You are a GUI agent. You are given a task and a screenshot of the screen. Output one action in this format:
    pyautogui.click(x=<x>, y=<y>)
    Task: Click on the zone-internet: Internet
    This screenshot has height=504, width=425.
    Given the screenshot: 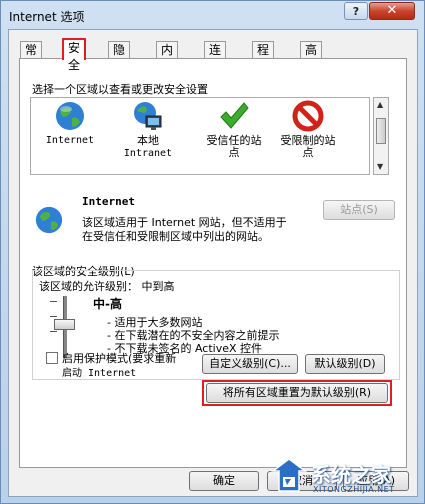 What is the action you would take?
    pyautogui.click(x=70, y=123)
    